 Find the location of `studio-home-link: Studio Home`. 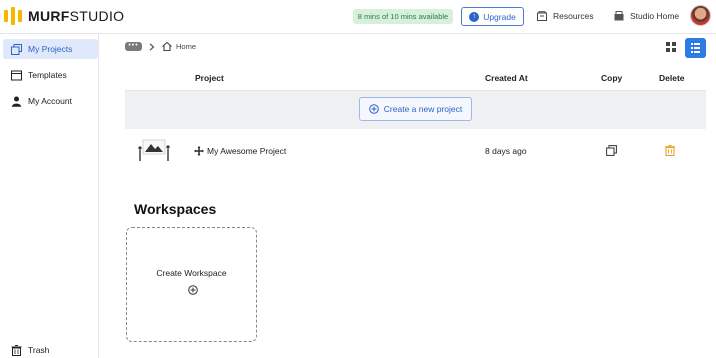

studio-home-link: Studio Home is located at coordinates (646, 16).